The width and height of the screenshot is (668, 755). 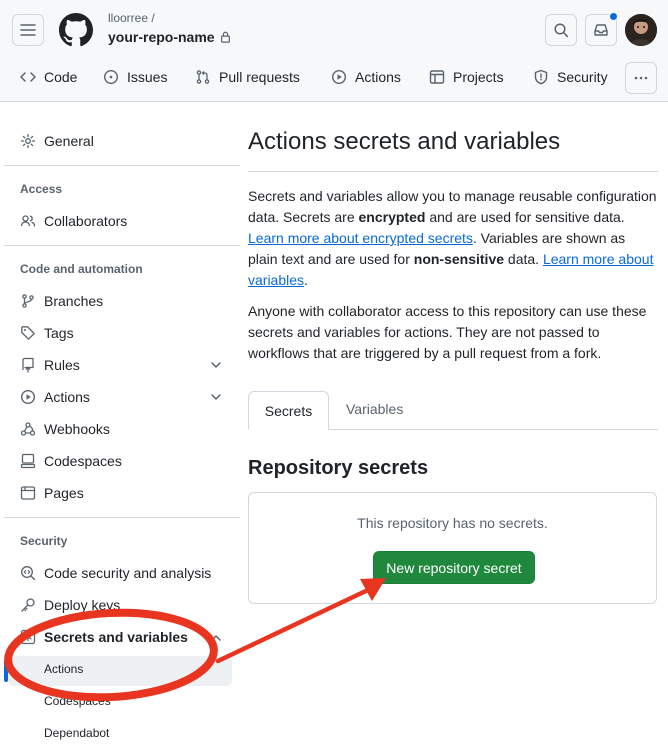 I want to click on sidebar-subitem-active-bg, so click(x=120, y=671).